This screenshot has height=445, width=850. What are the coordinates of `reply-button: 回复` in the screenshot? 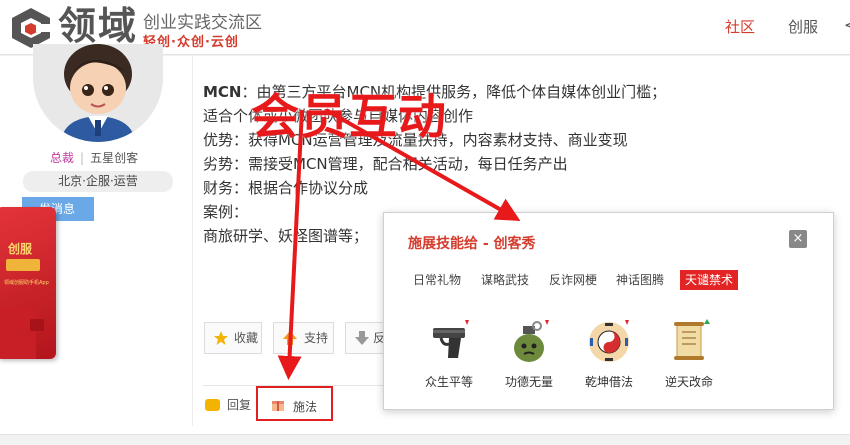 It's located at (228, 404).